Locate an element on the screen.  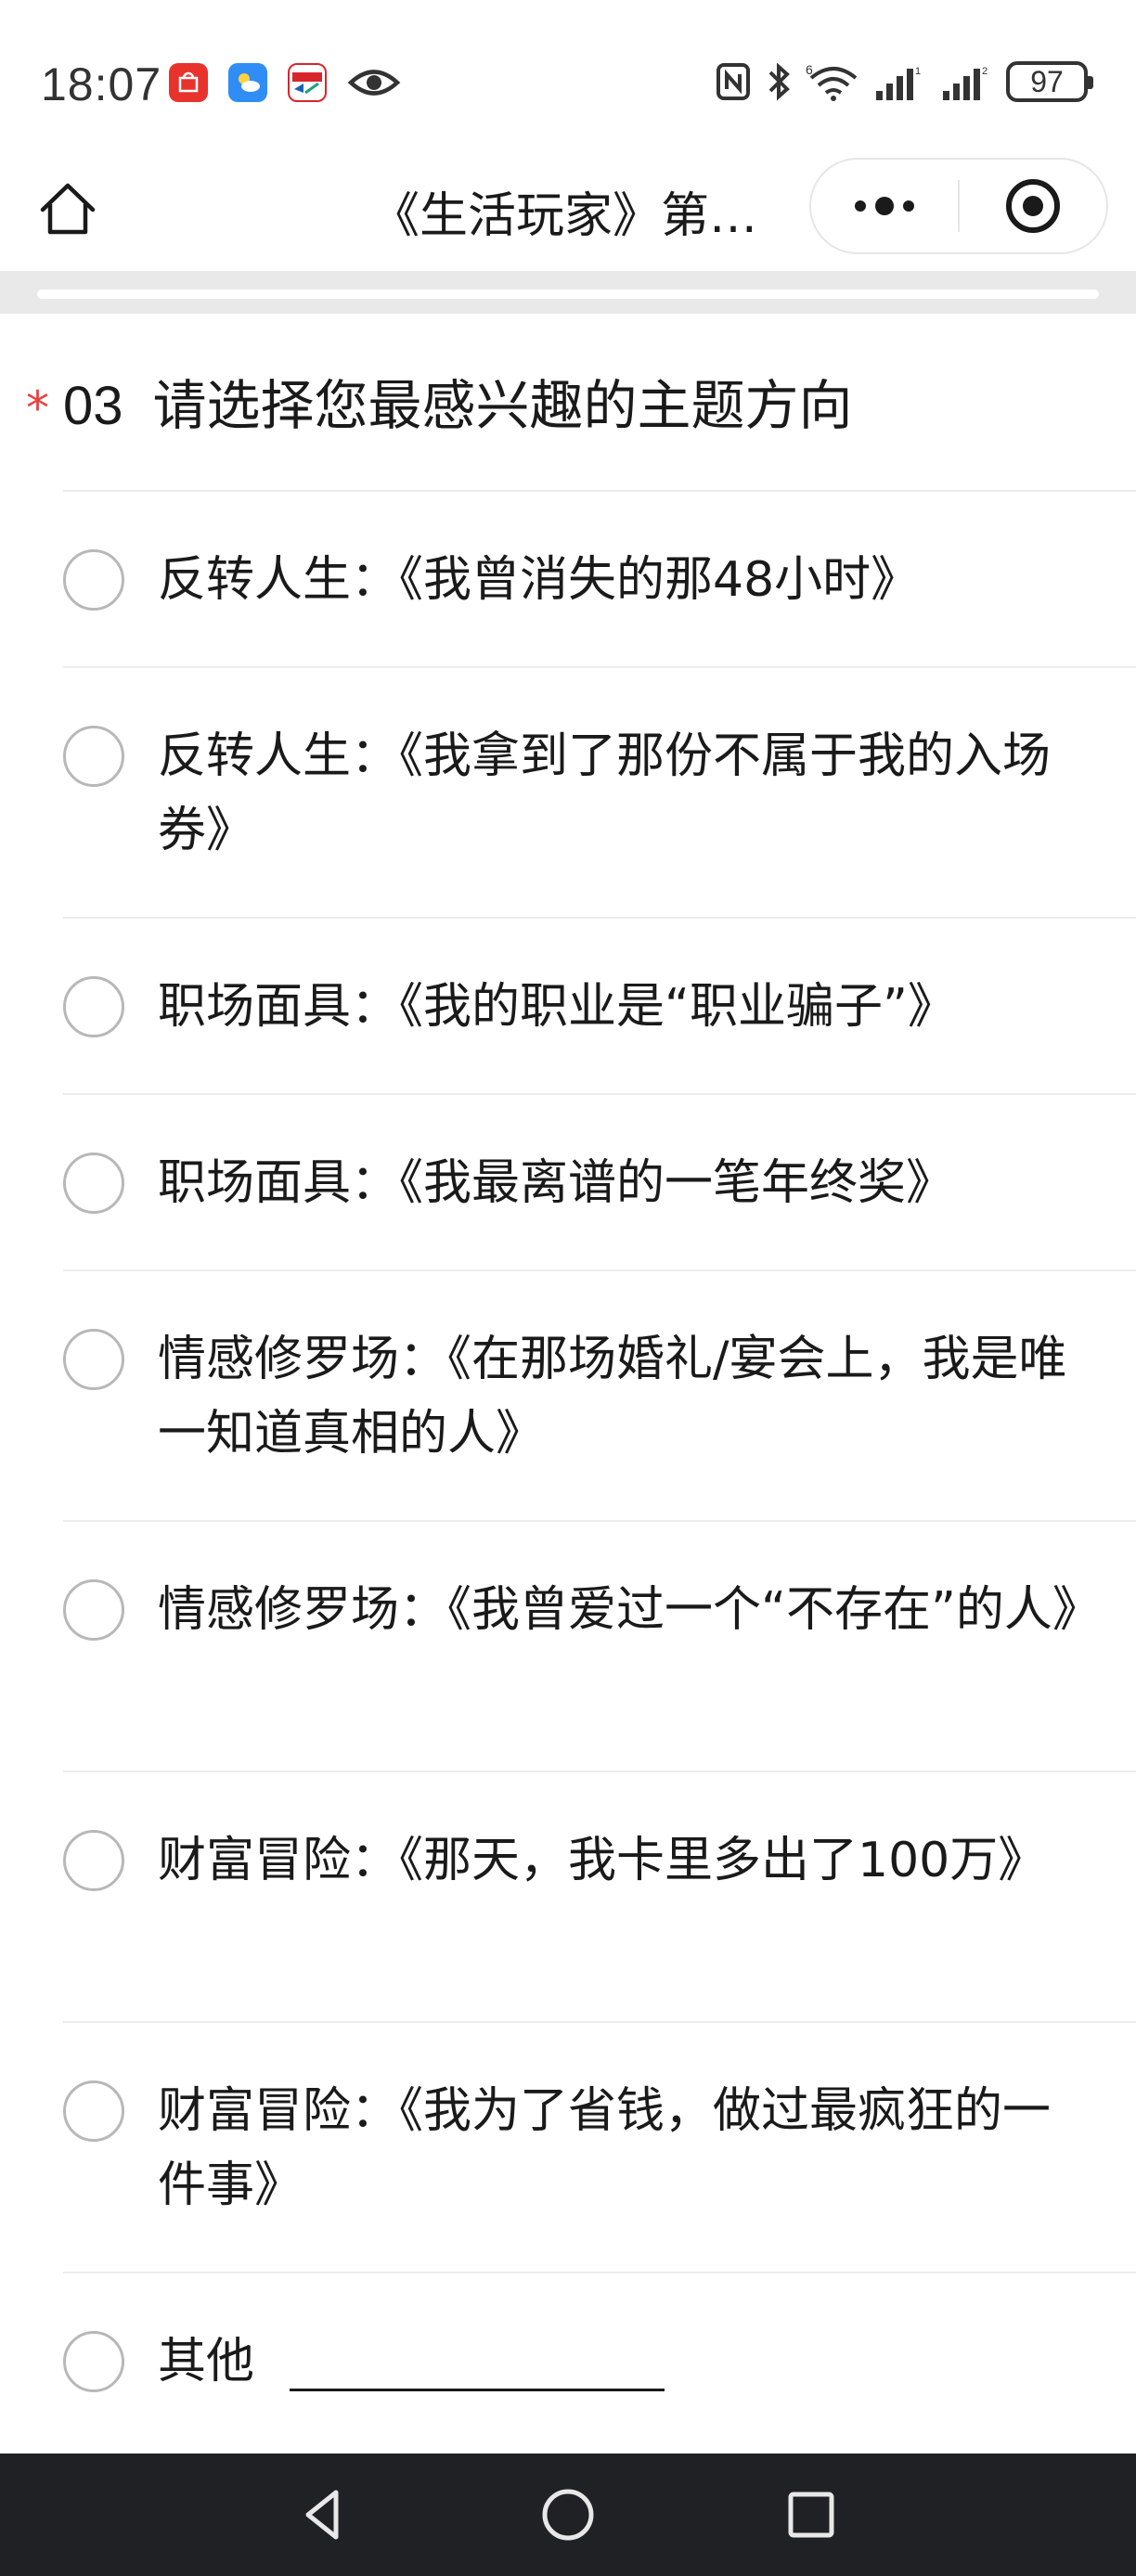
option-item: 情感修罗场：《我曾爱过一个“不存在”的人》 is located at coordinates (599, 1645).